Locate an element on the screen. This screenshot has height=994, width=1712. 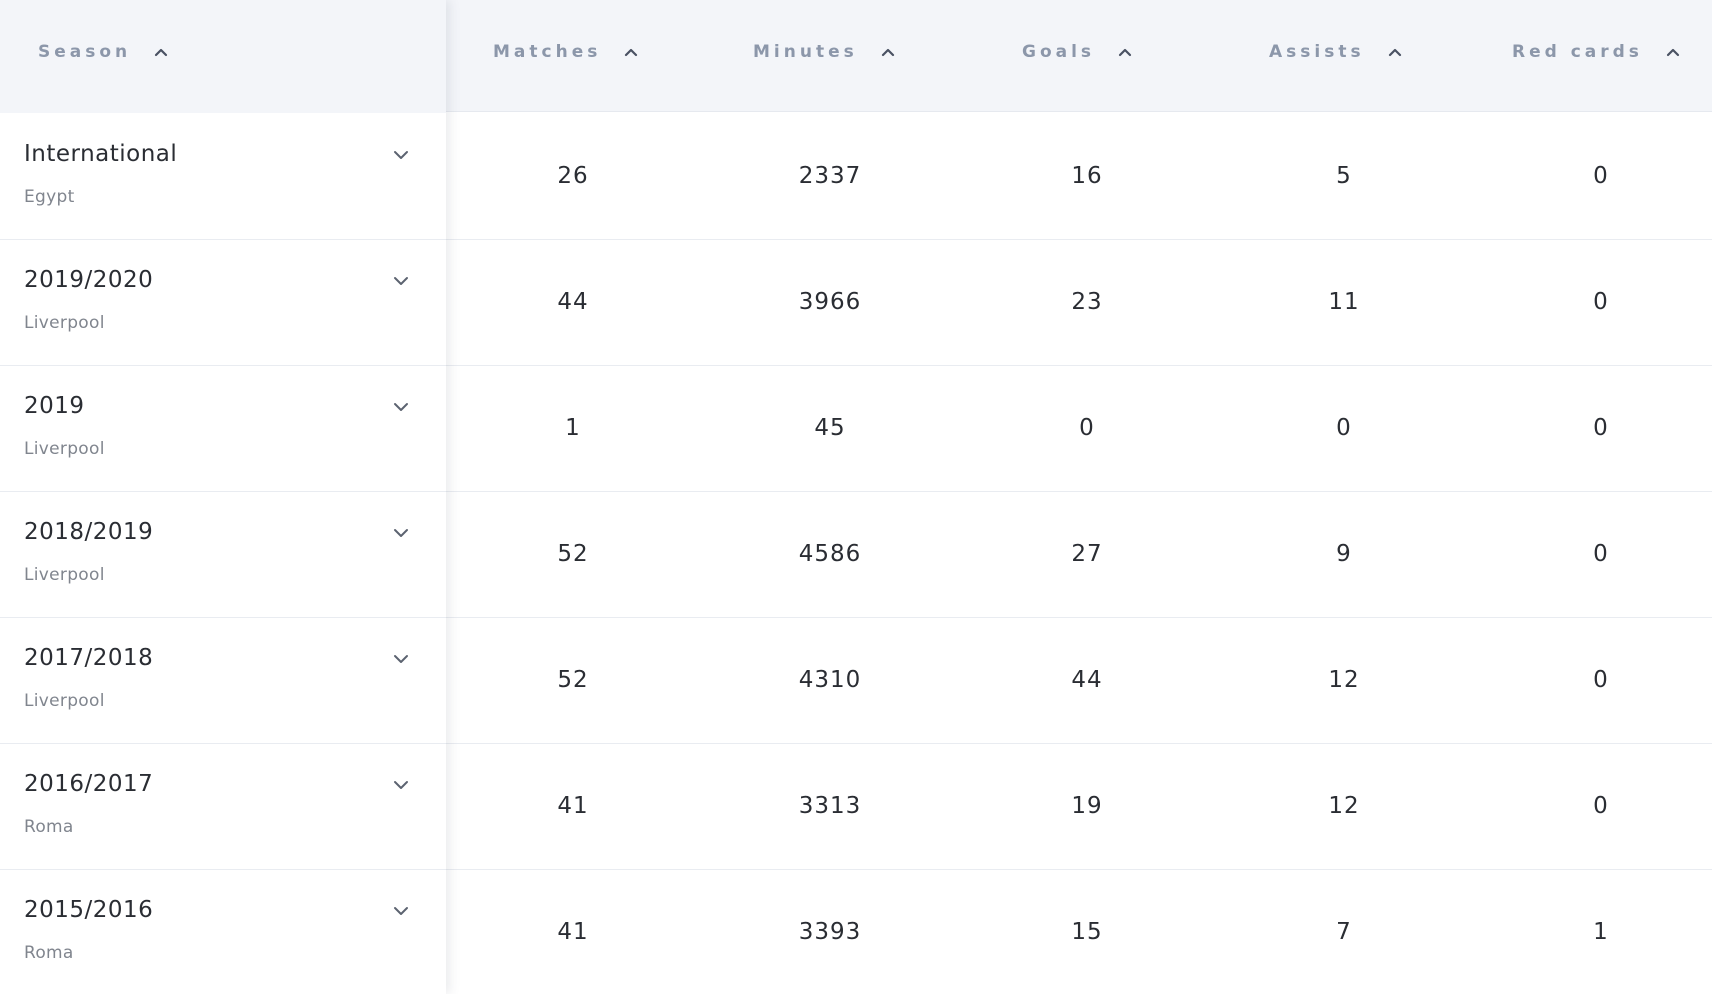
season-row-2017-2018: 2017/2018 Liverpool is located at coordinates (223, 680).